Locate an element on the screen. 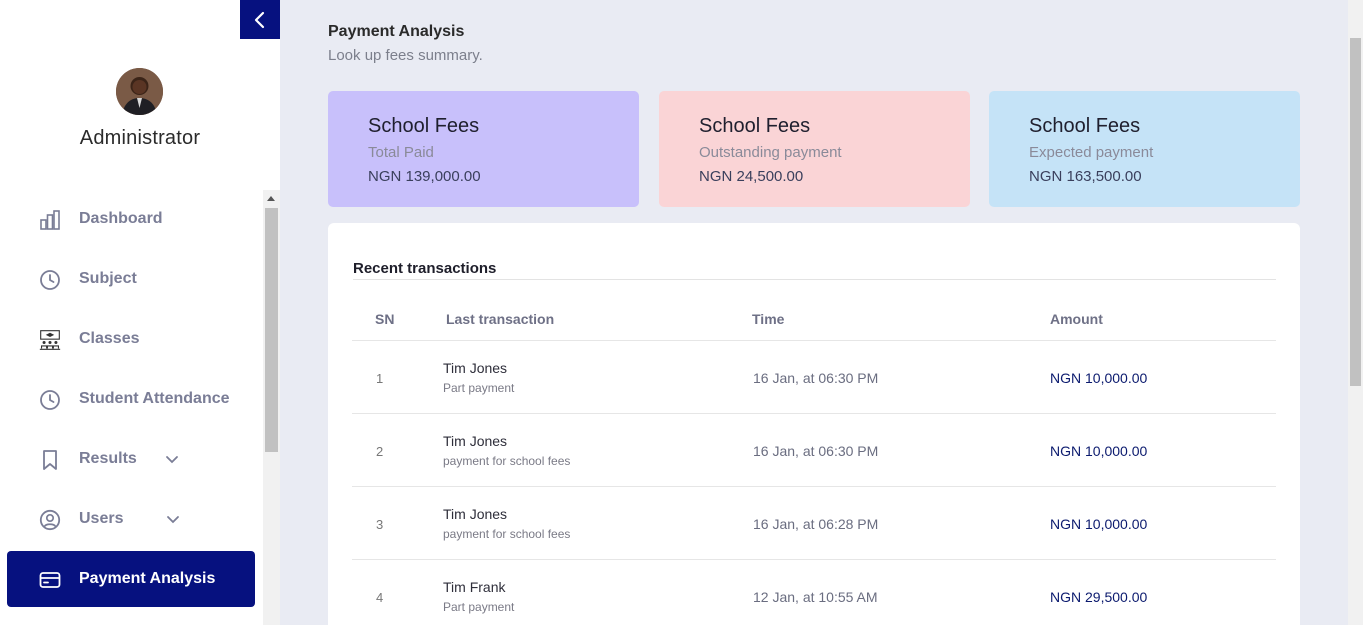 The height and width of the screenshot is (625, 1363). row-sn: 2 is located at coordinates (380, 451).